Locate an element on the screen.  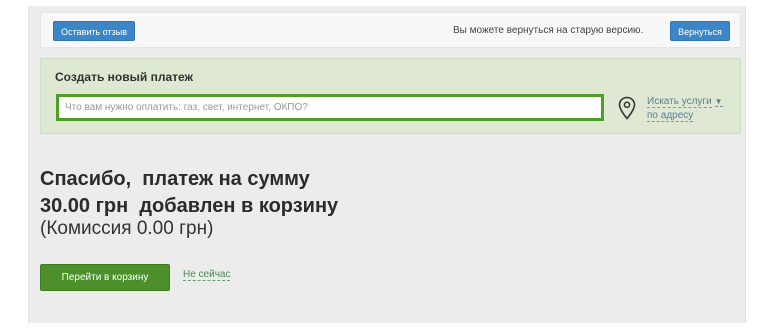
address-link-line2: по адресу is located at coordinates (670, 116).